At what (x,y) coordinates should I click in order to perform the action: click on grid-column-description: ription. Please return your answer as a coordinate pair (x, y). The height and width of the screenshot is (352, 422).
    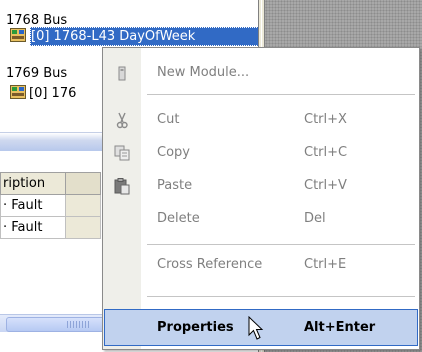
    Looking at the image, I should click on (33, 183).